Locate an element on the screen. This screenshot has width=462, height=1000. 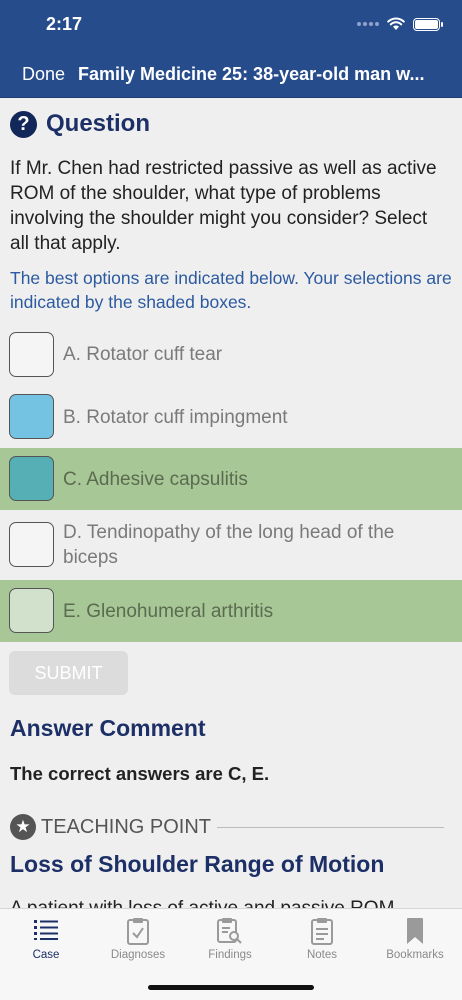
option-label: C. Adhesive capsulitis is located at coordinates (155, 479).